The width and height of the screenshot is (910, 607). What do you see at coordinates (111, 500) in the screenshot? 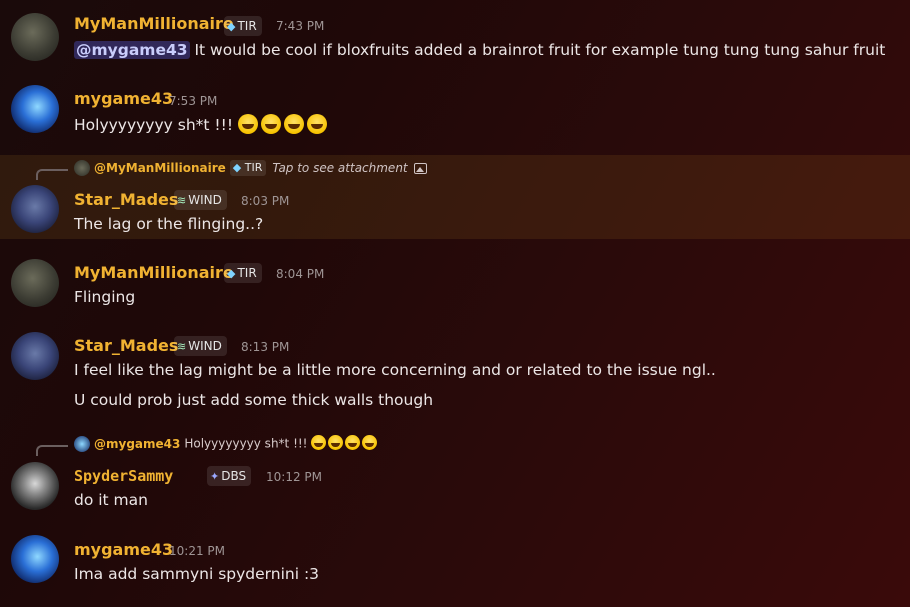
I see `message-text: do it man` at bounding box center [111, 500].